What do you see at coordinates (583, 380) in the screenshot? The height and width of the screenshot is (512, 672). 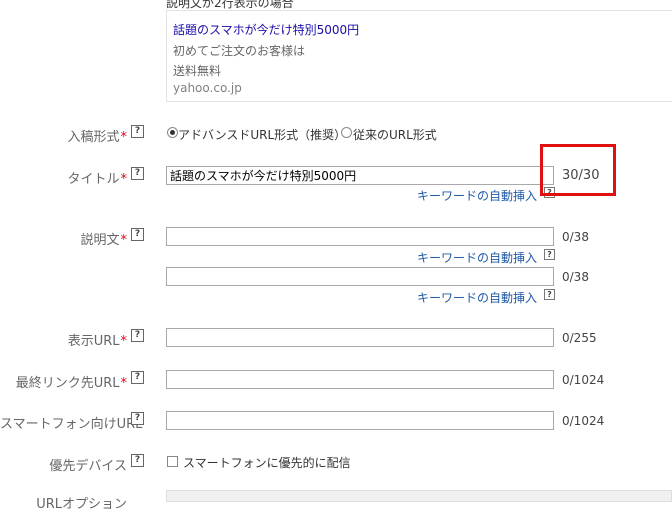 I see `final-url-char-counter: 0/1024` at bounding box center [583, 380].